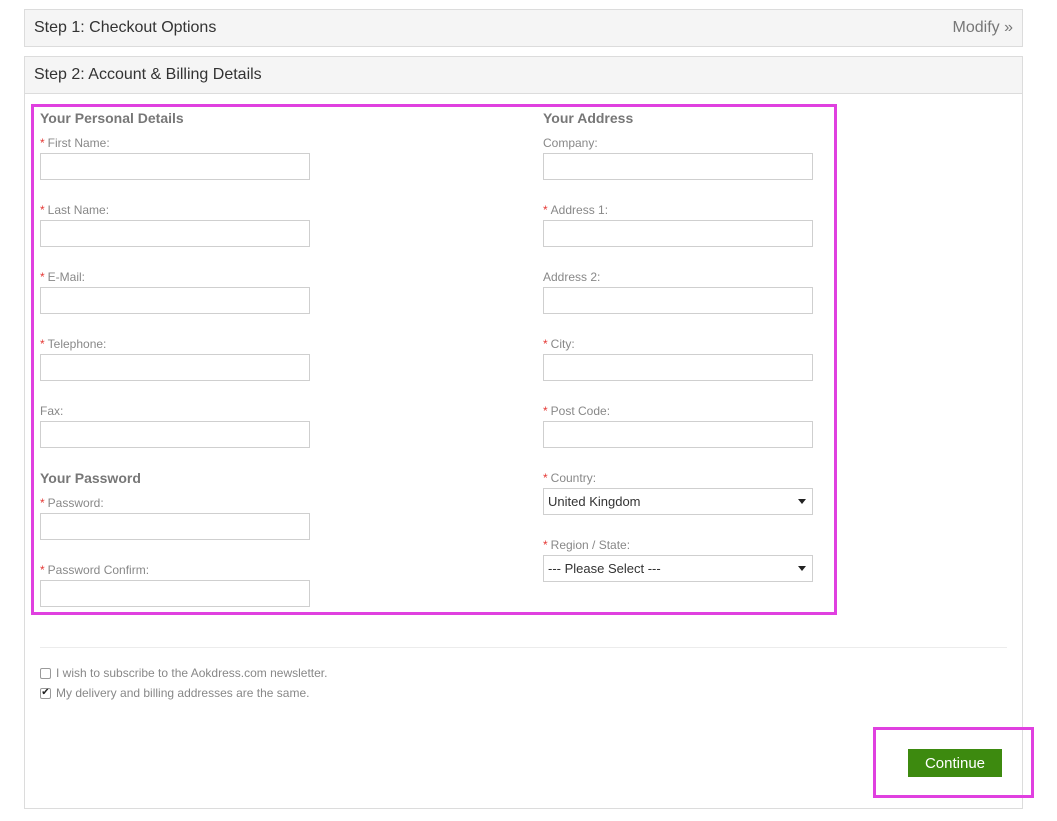 This screenshot has width=1057, height=821. What do you see at coordinates (576, 210) in the screenshot?
I see `address1-label: * Address 1:` at bounding box center [576, 210].